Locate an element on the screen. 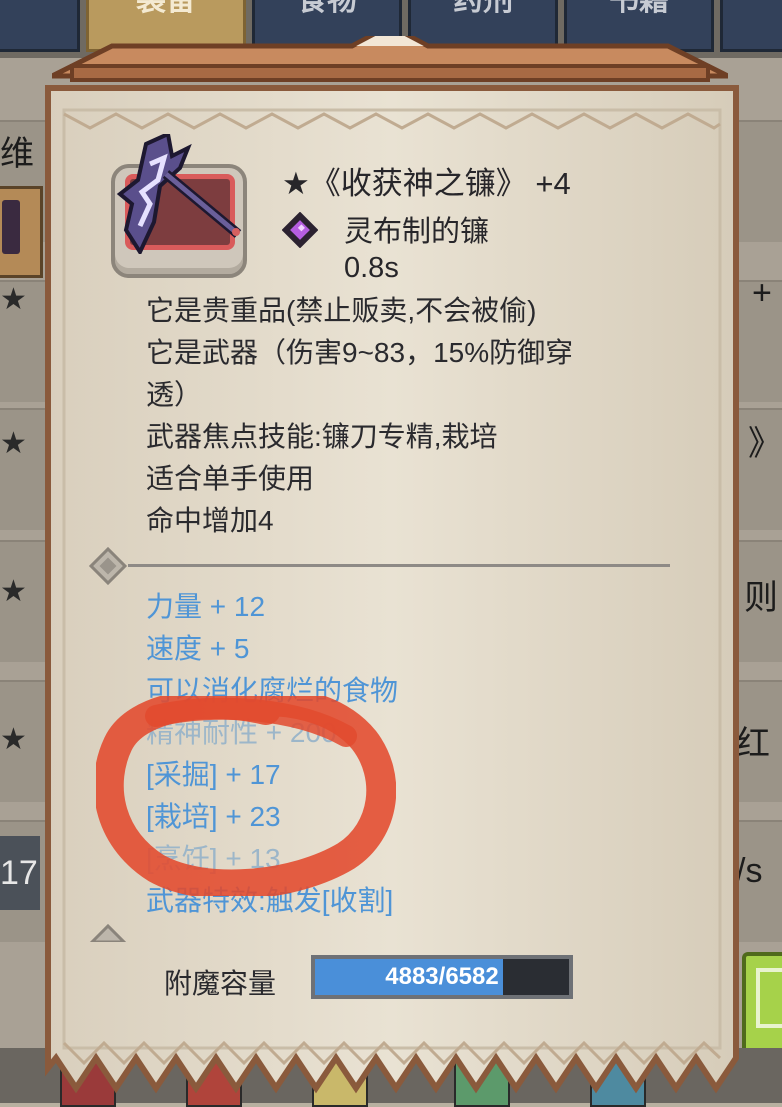 This screenshot has height=1107, width=782. item-title: ★《收获神之镰》 +4 is located at coordinates (426, 183).